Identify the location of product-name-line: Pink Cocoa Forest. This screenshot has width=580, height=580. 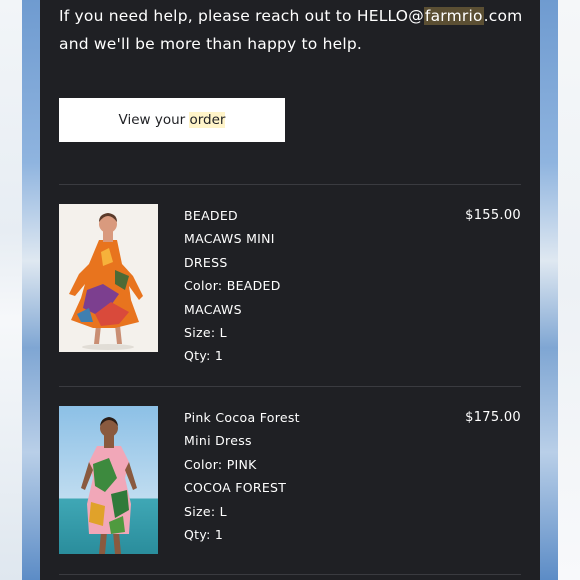
(242, 417).